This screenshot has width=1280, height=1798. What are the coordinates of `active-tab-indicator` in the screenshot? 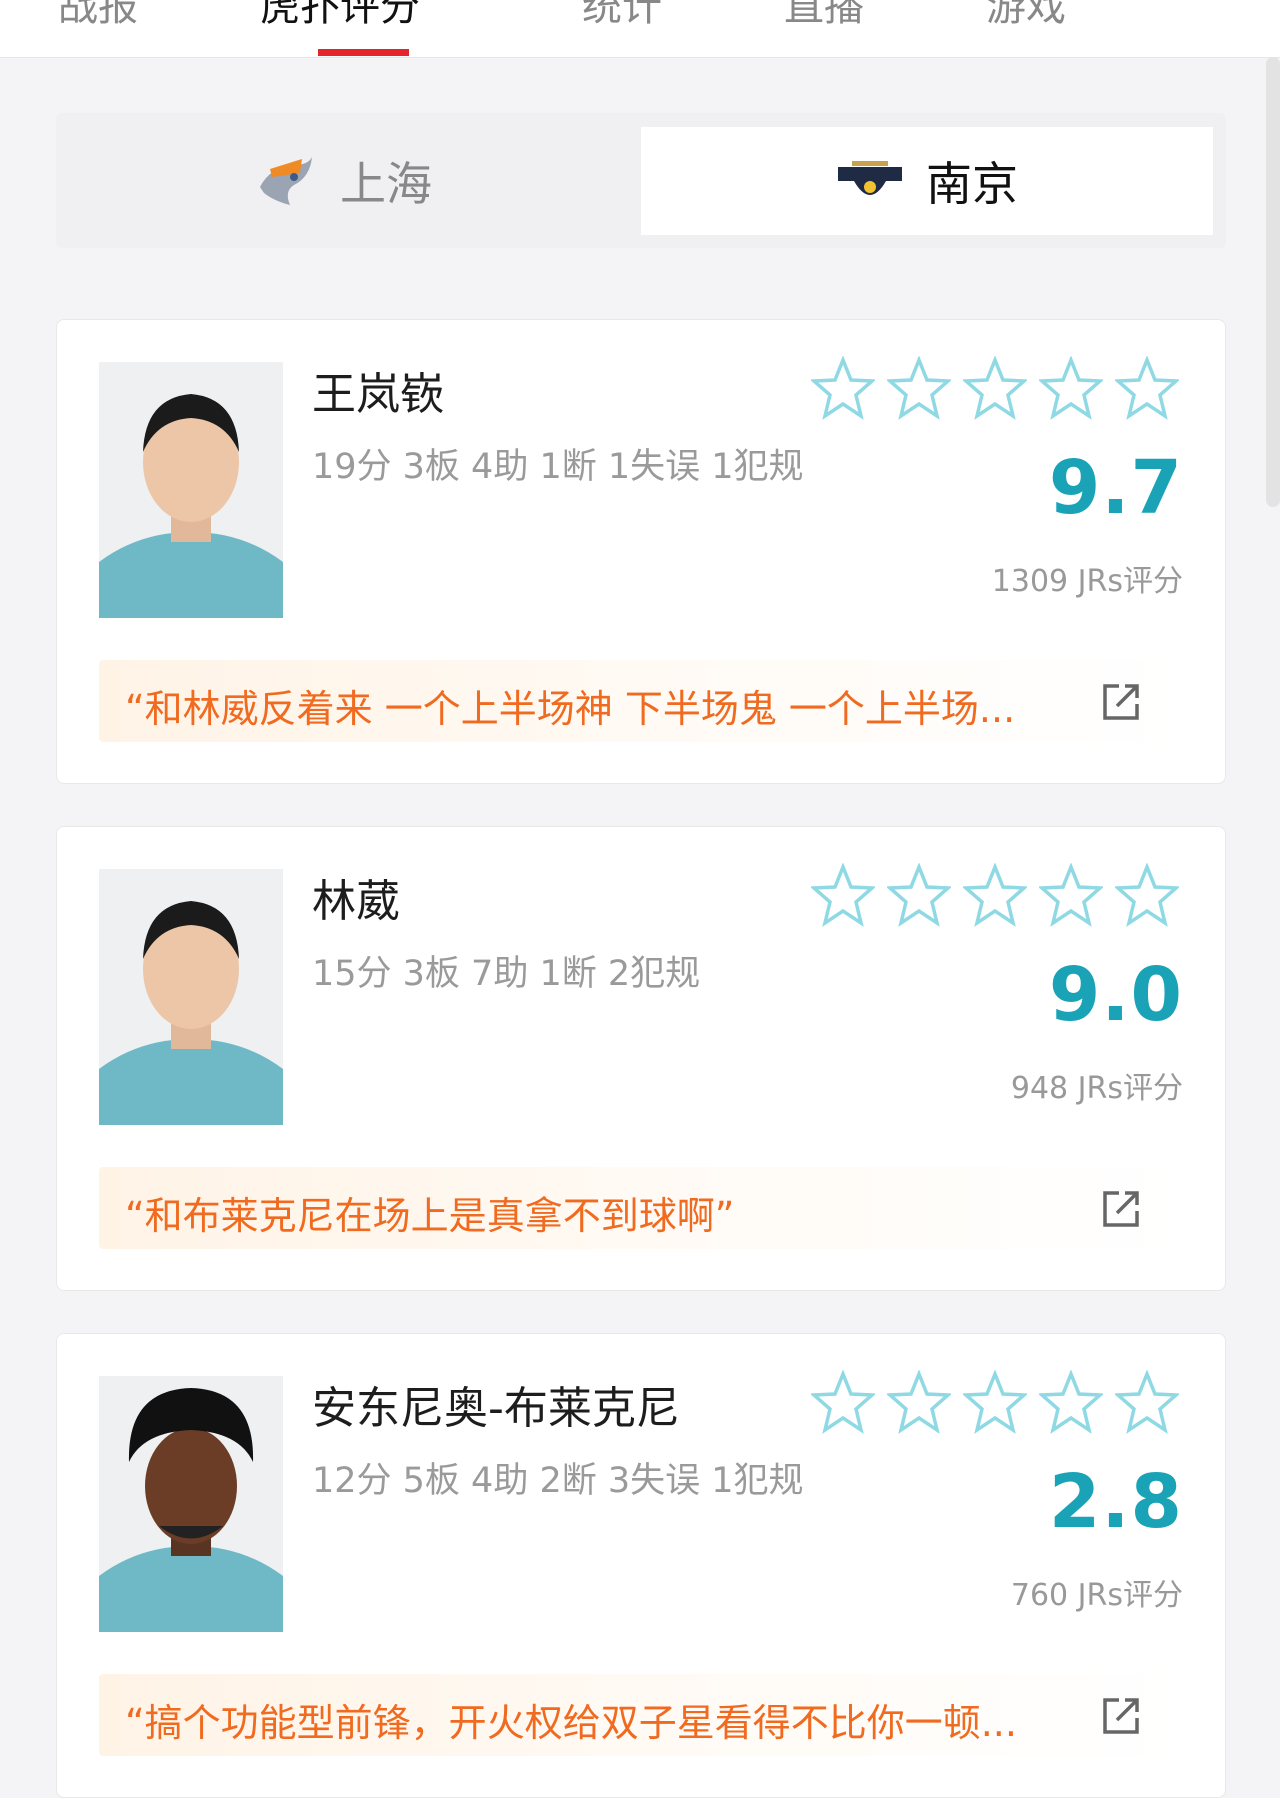 It's located at (363, 52).